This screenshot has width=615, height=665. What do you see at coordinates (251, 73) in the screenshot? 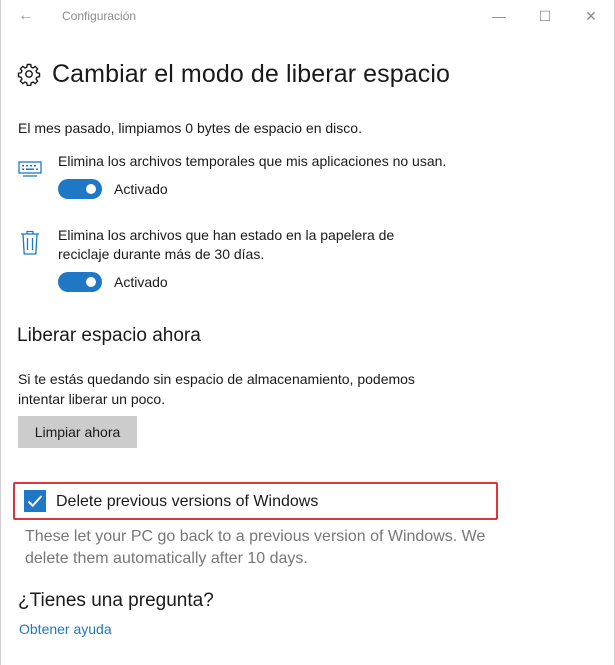
I see `page-title: Cambiar el modo de liberar espacio` at bounding box center [251, 73].